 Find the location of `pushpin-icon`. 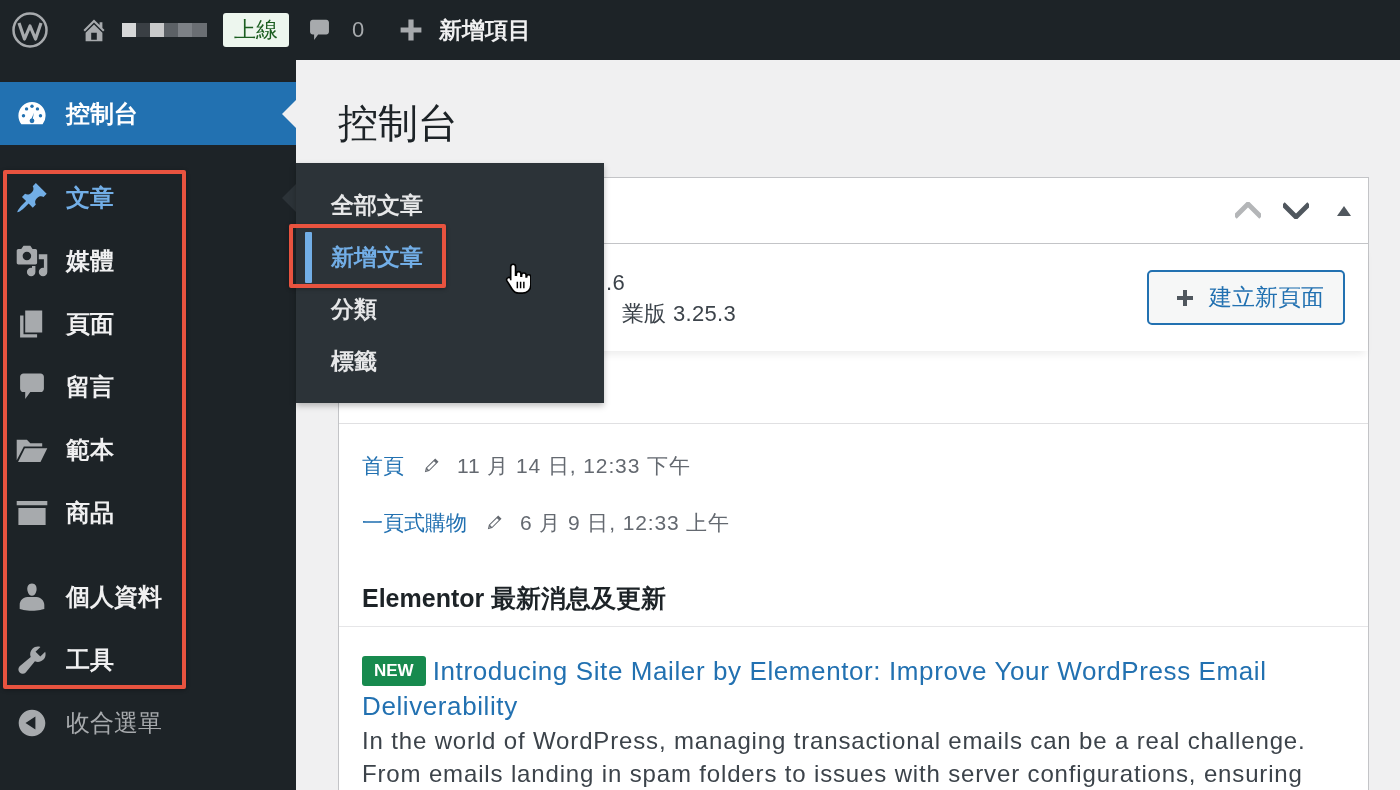

pushpin-icon is located at coordinates (32, 197).